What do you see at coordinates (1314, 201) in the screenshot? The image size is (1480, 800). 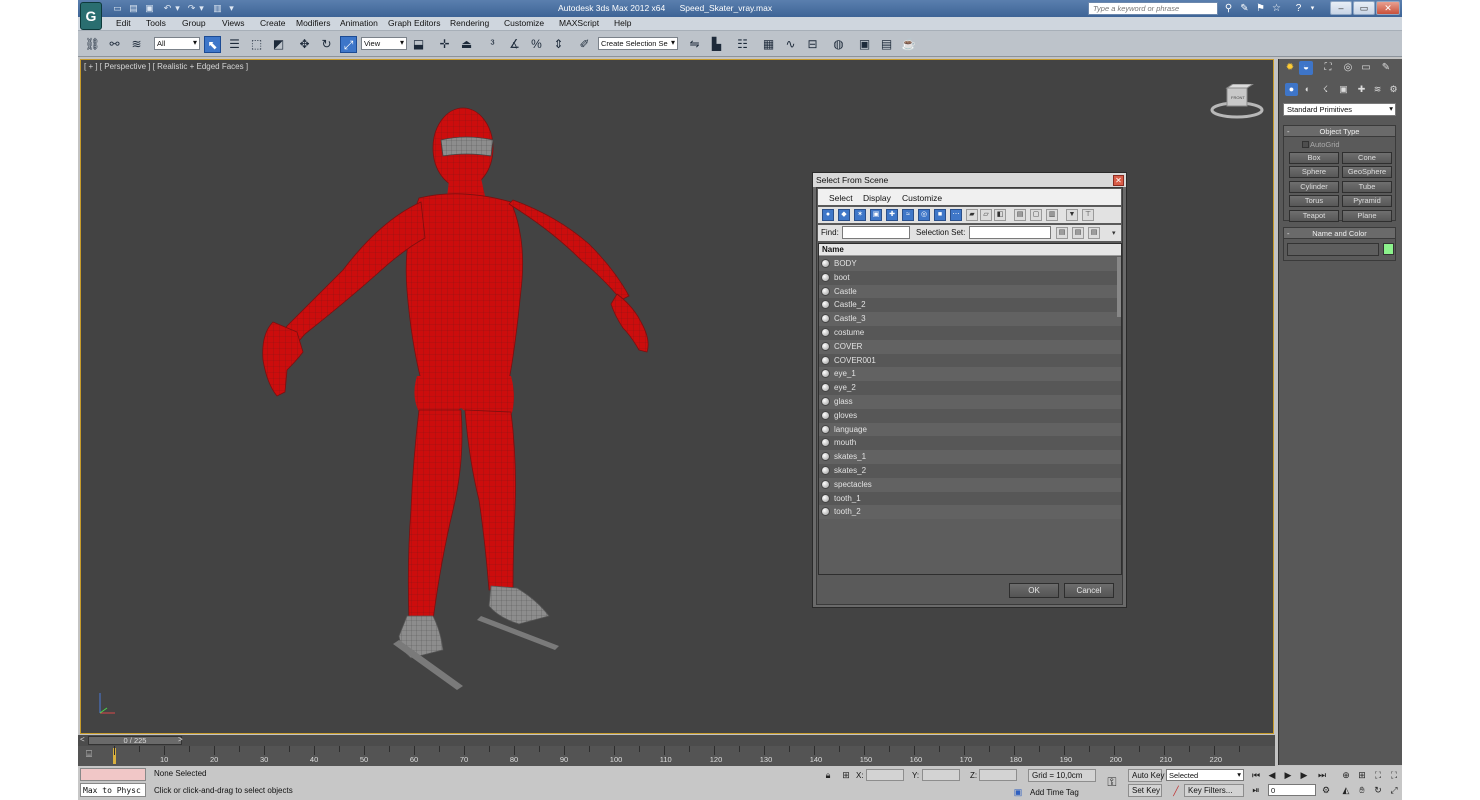 I see `torus-button: Torus` at bounding box center [1314, 201].